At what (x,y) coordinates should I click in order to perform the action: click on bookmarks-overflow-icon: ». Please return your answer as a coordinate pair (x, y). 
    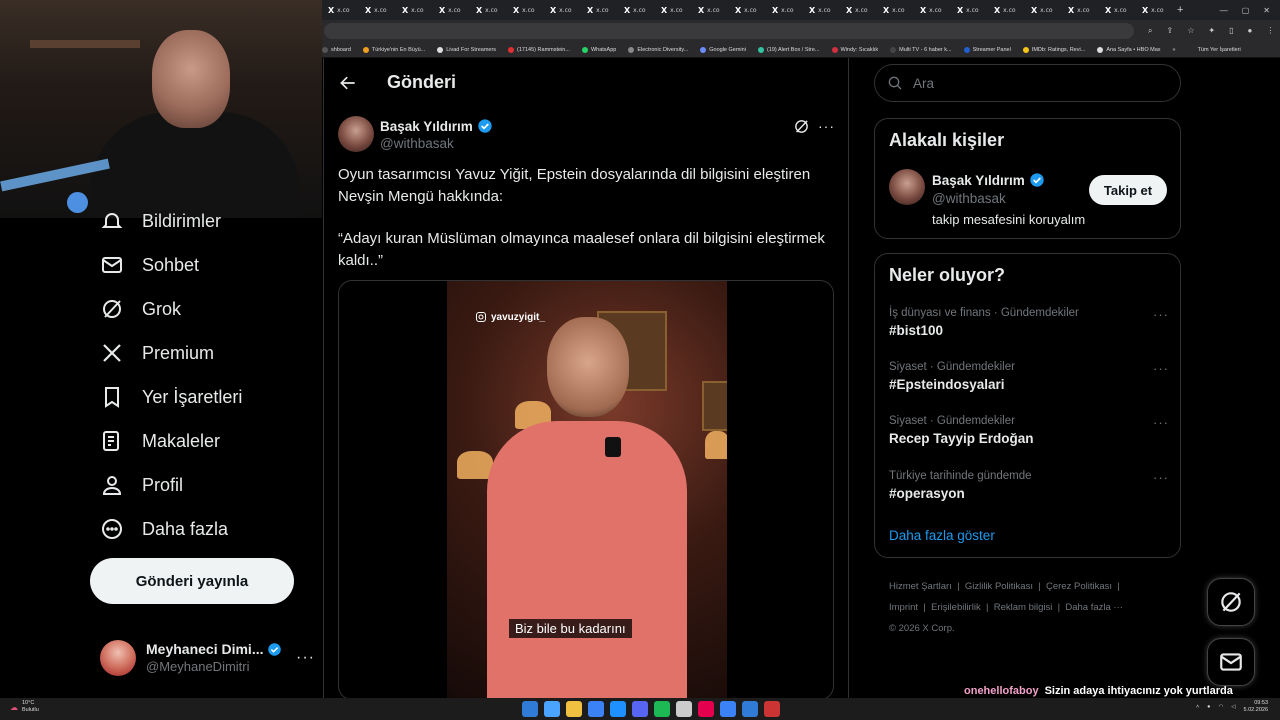
    Looking at the image, I should click on (1174, 50).